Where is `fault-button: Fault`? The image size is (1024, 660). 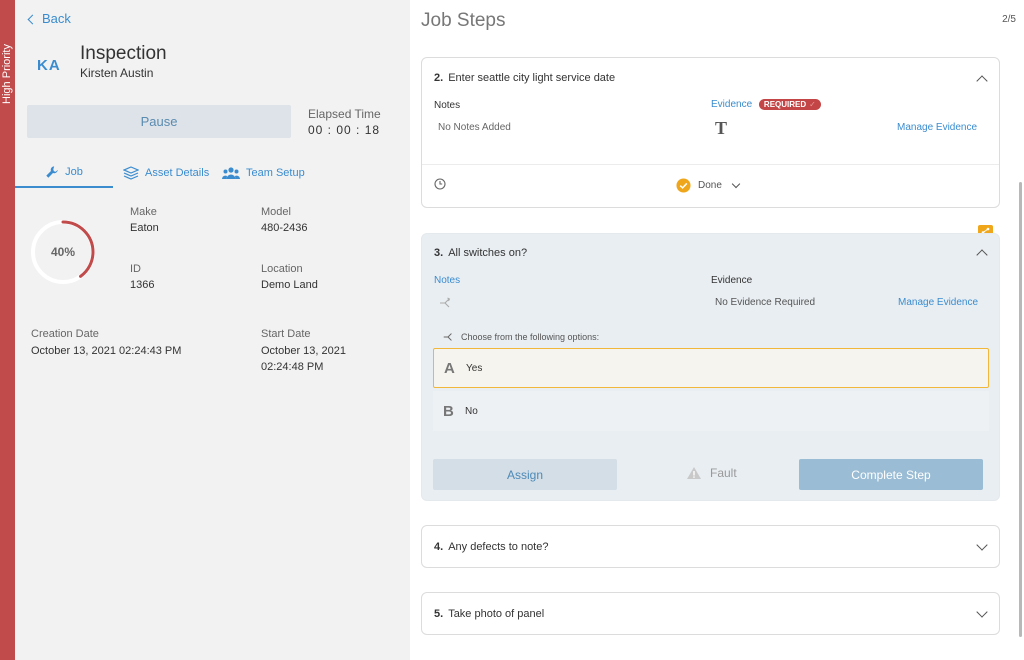 fault-button: Fault is located at coordinates (711, 473).